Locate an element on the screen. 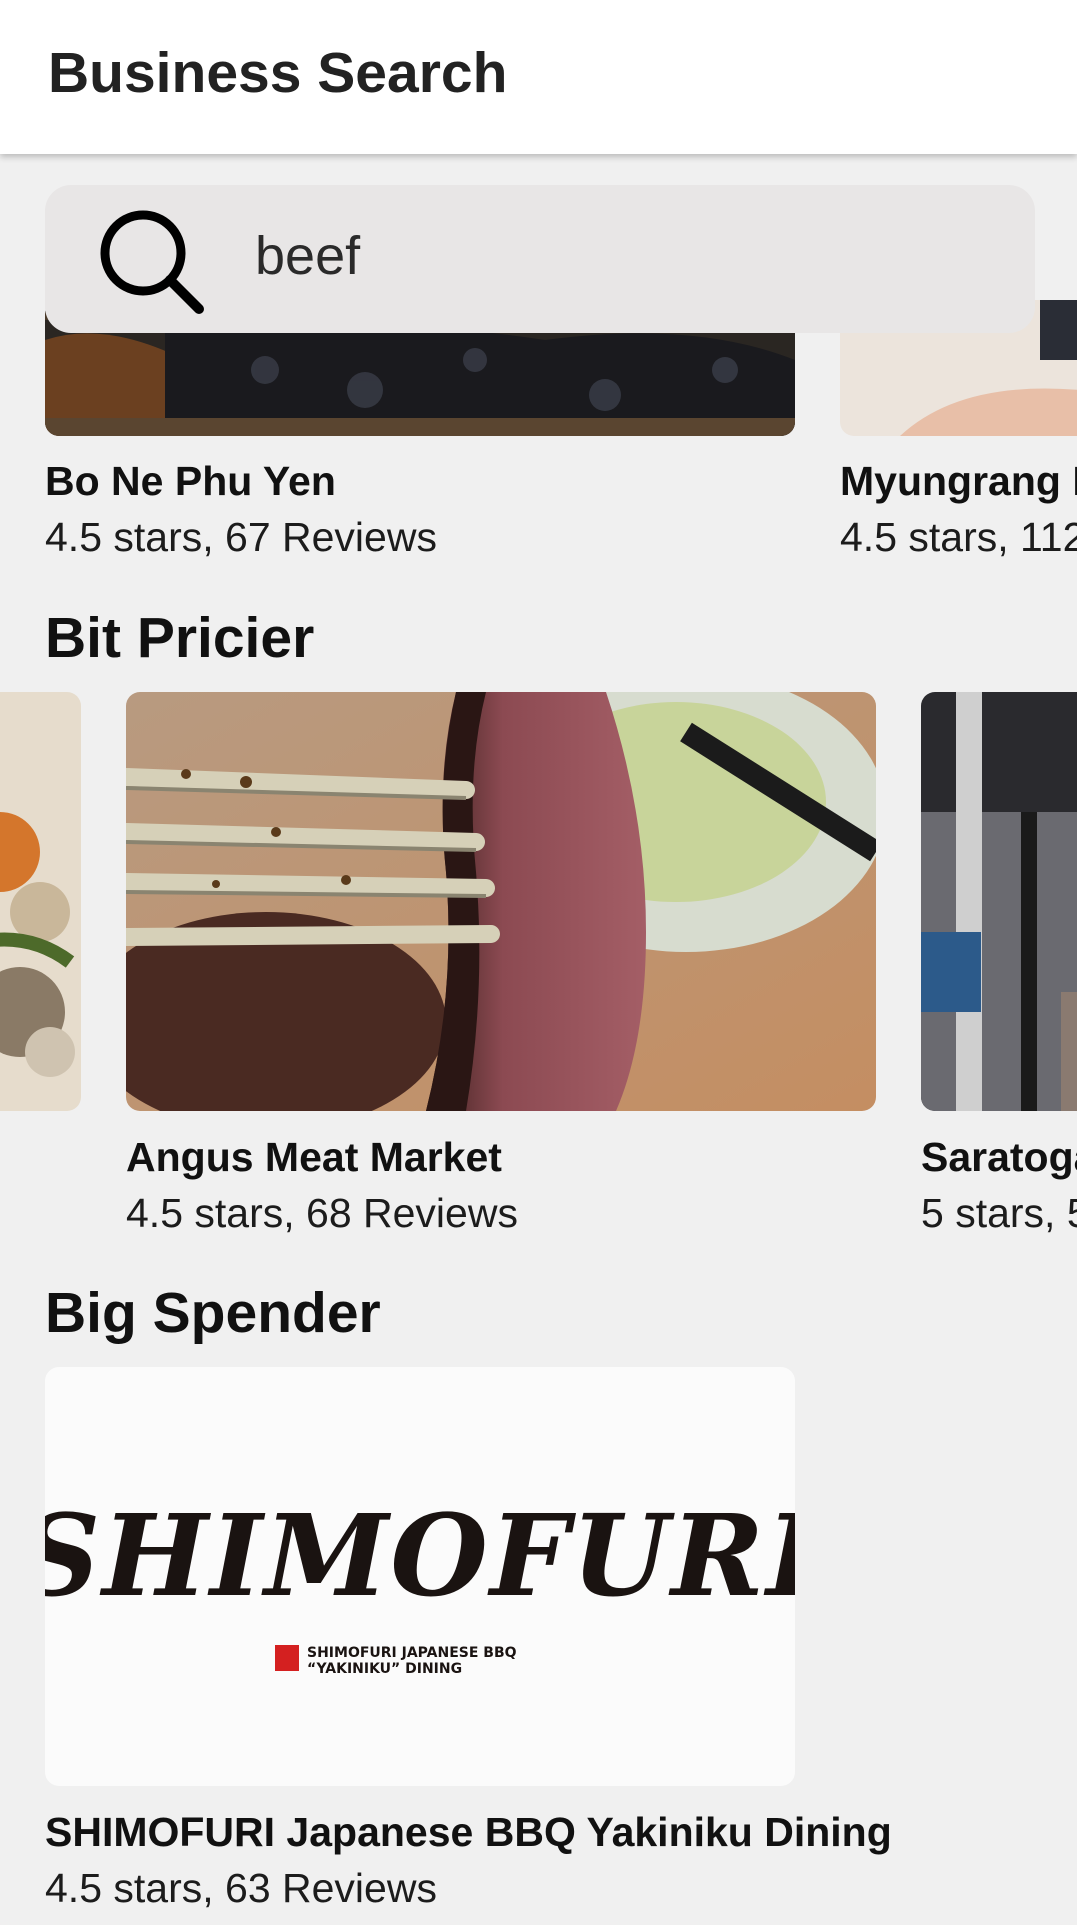 The height and width of the screenshot is (1925, 1077). business-rating: 4.5 stars, 63 Reviews is located at coordinates (241, 1888).